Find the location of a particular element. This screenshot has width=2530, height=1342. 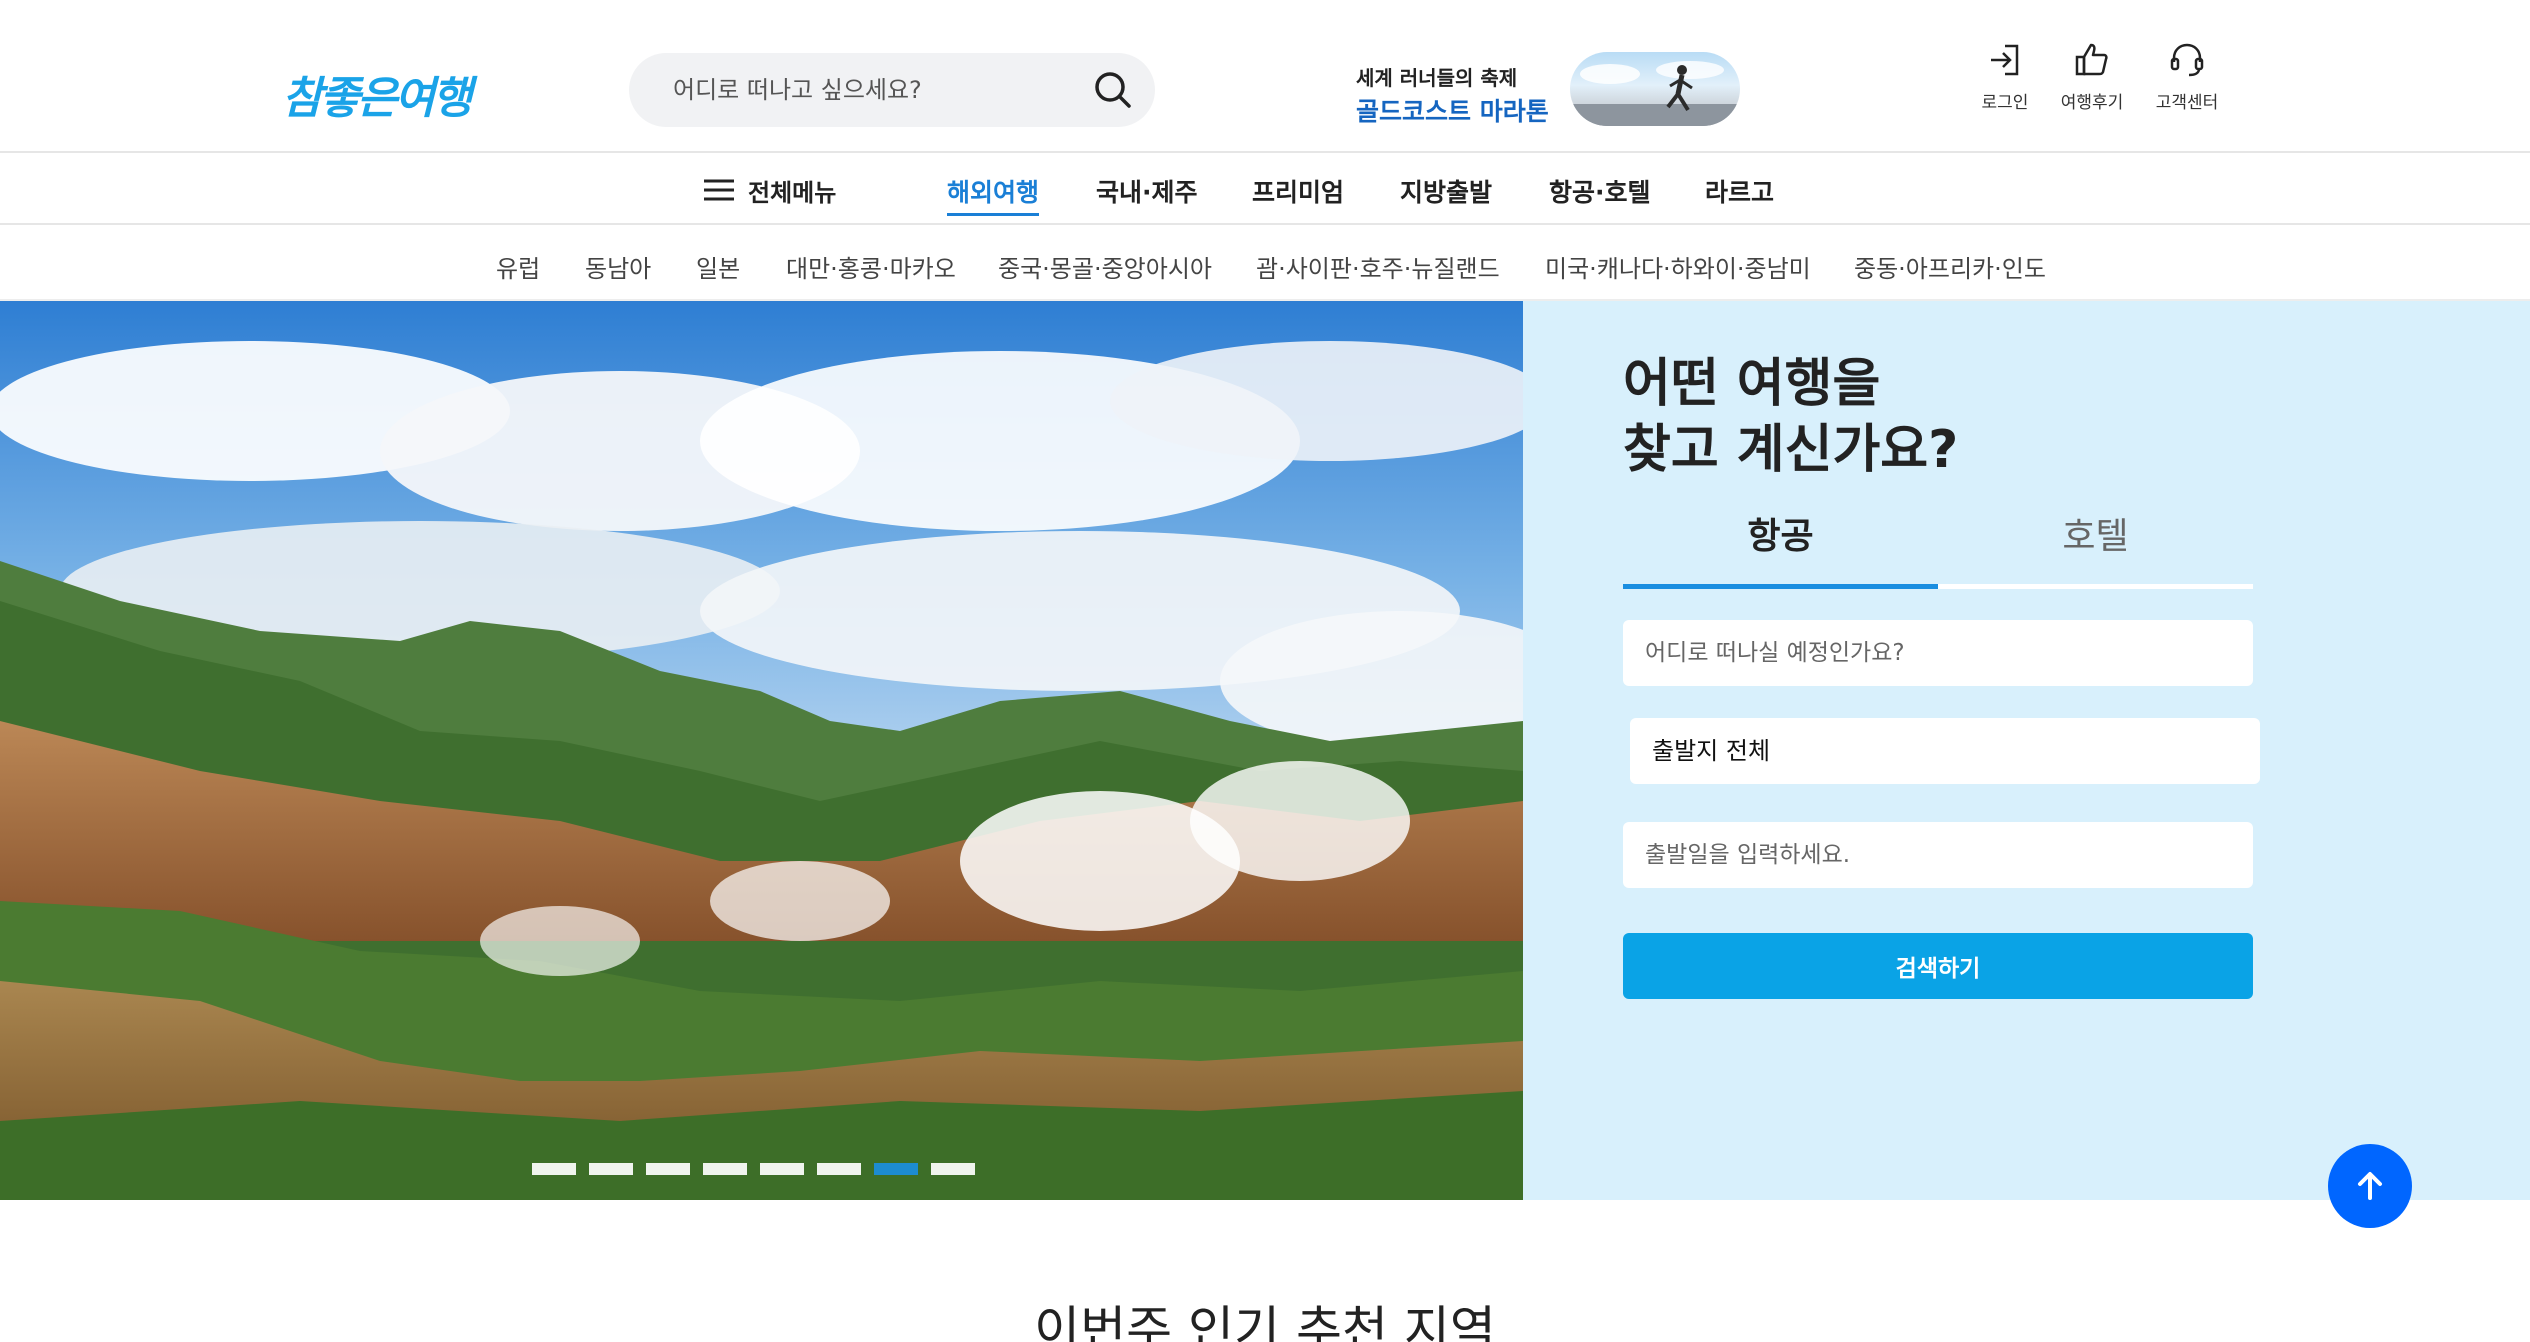

region-middle-east-africa-india: 중동·아프리카·인도 is located at coordinates (1950, 266).